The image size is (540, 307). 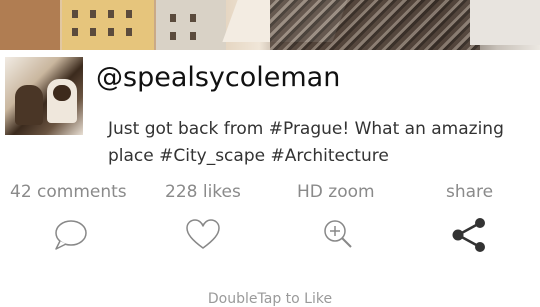 What do you see at coordinates (68, 192) in the screenshot?
I see `comments-count: 42 comments` at bounding box center [68, 192].